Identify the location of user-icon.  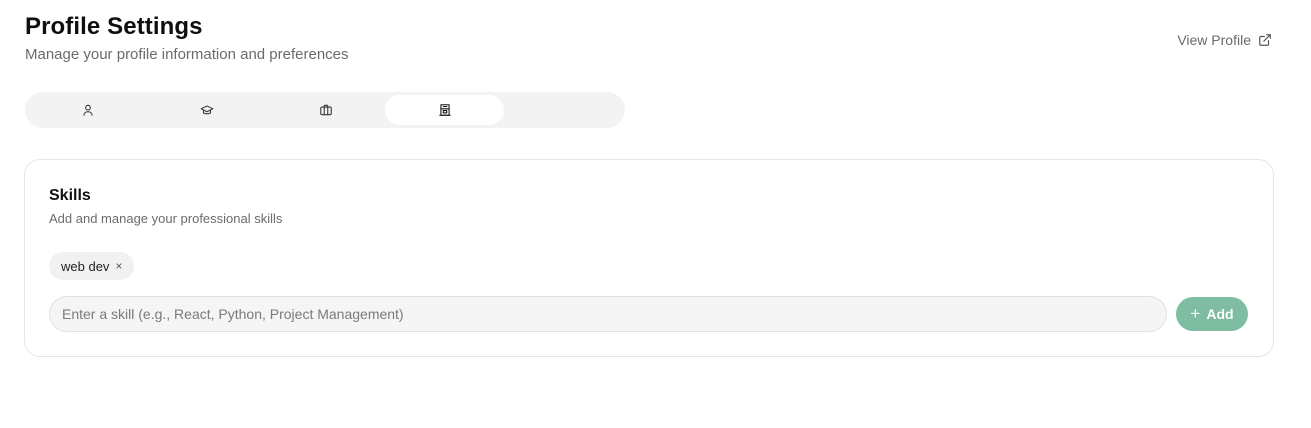
(87, 110).